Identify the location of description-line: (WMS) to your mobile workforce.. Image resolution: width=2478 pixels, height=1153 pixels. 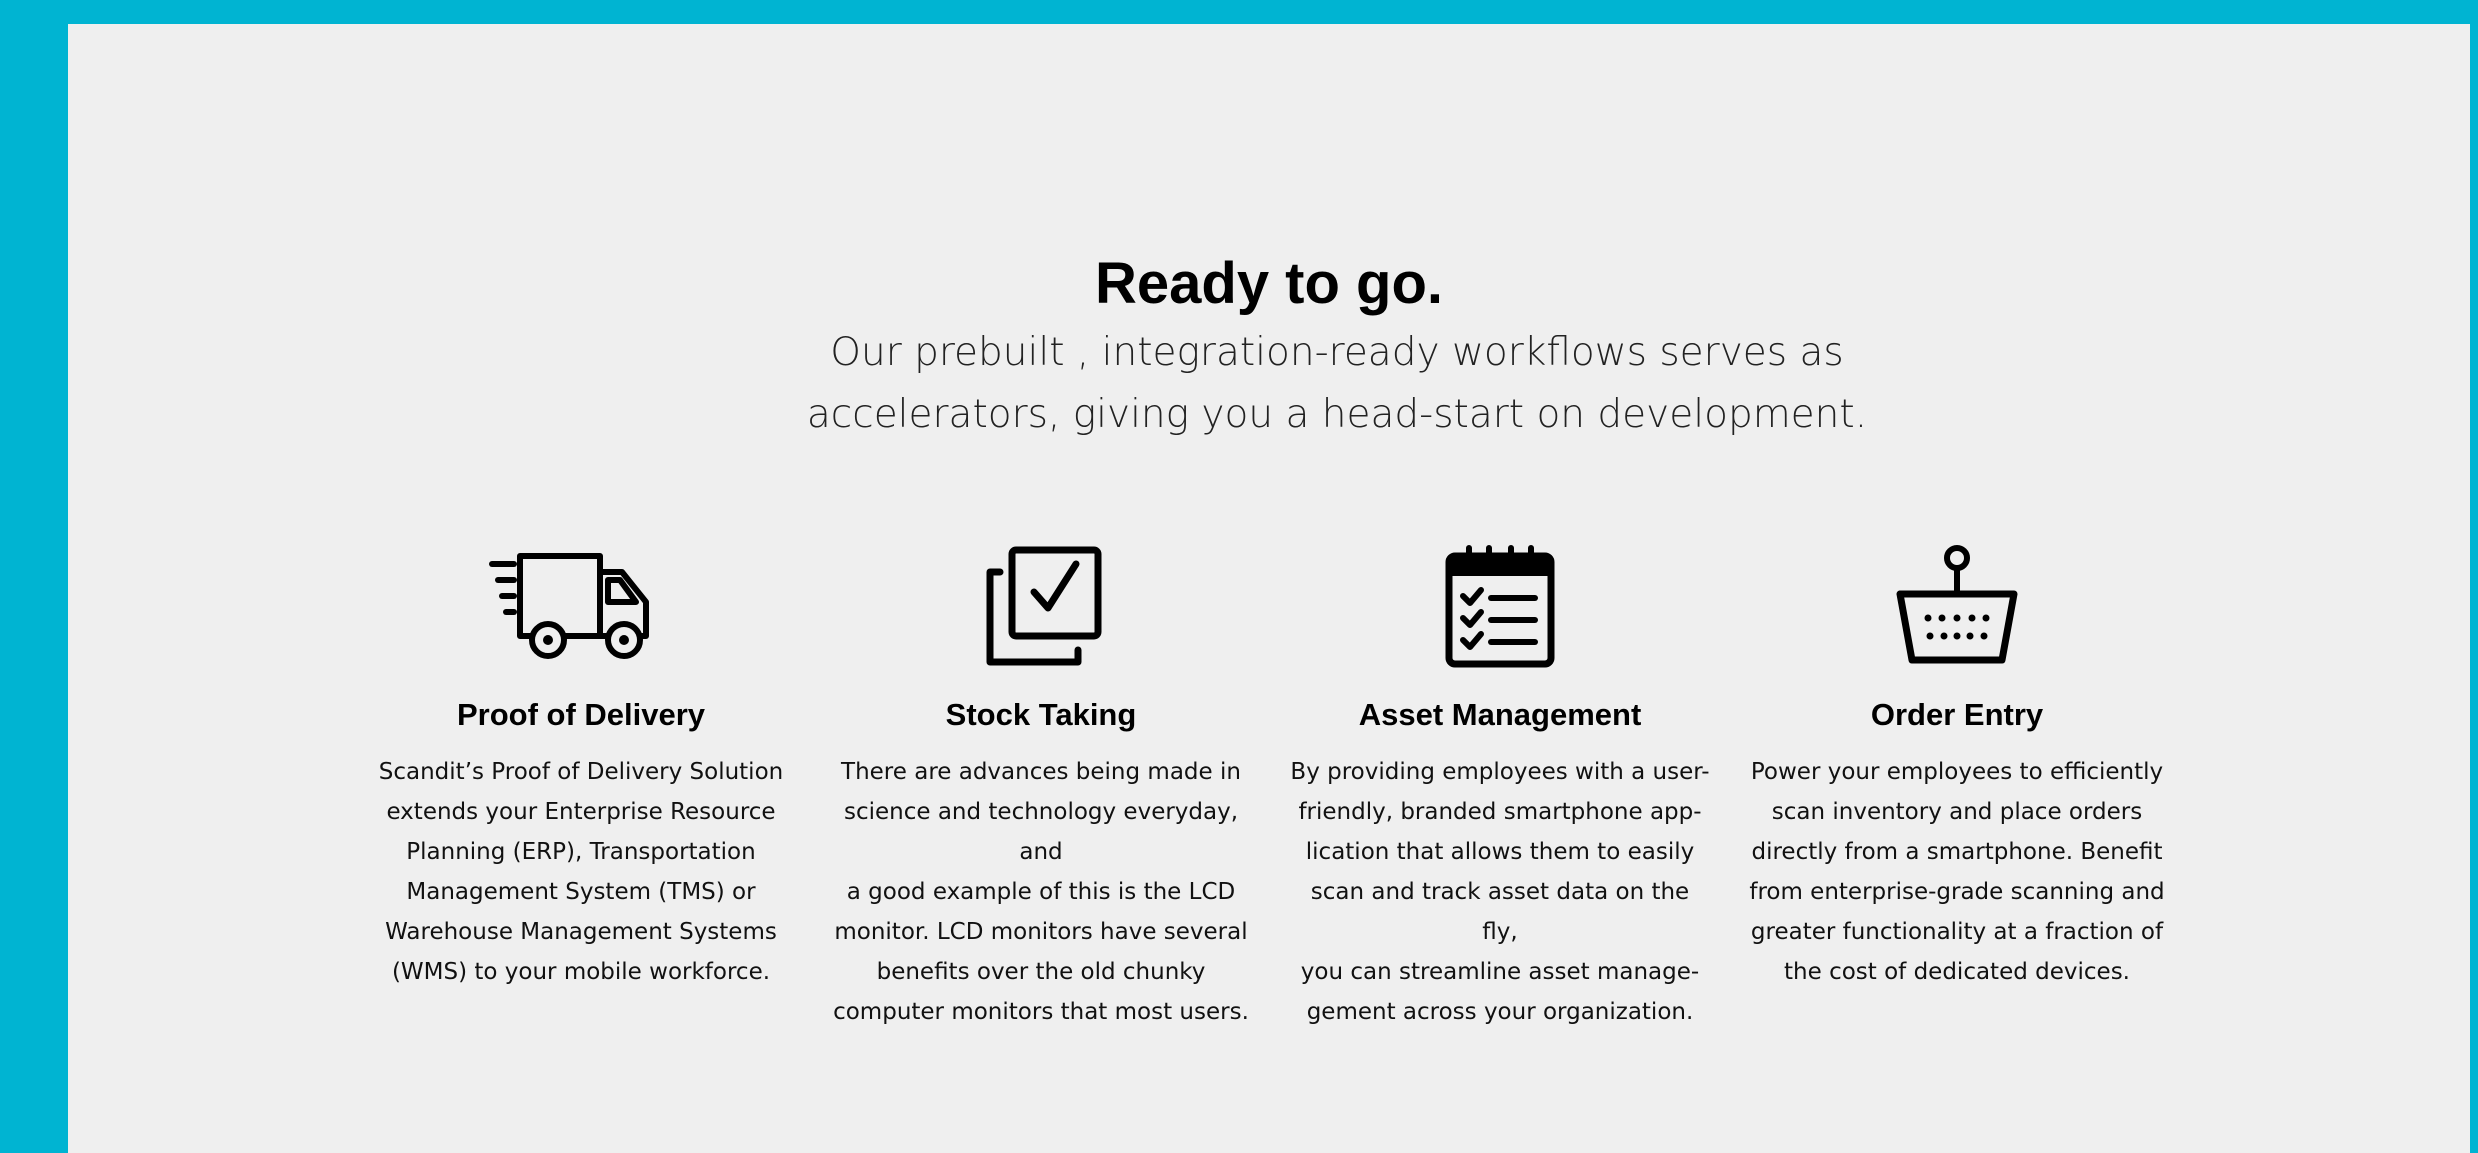
(581, 972).